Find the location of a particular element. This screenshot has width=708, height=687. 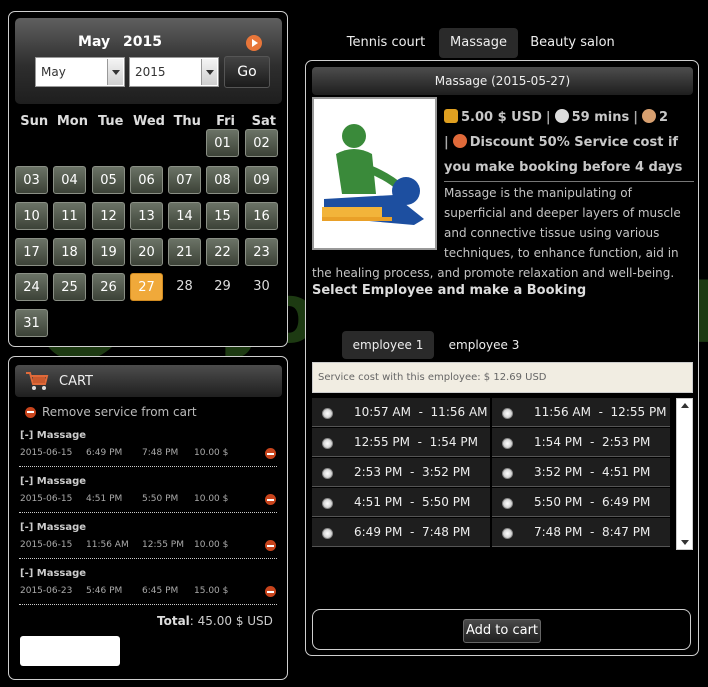

description-line: and connective tissue using various is located at coordinates (552, 233).